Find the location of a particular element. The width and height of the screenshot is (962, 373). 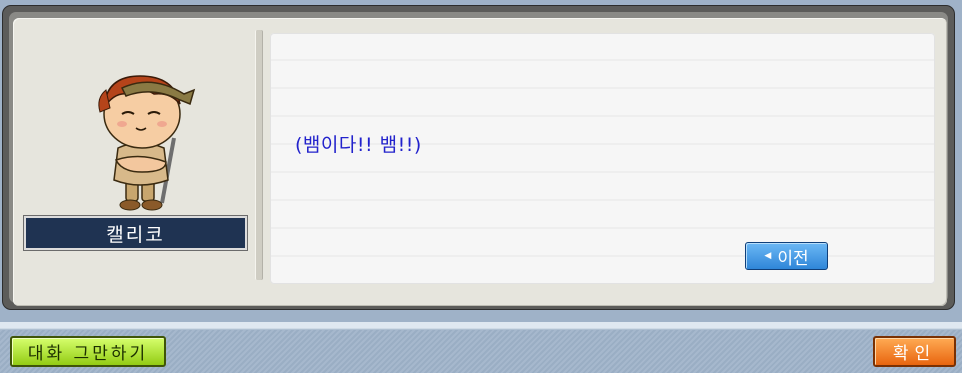

npc-nameplate: 캘리코 is located at coordinates (135, 233).